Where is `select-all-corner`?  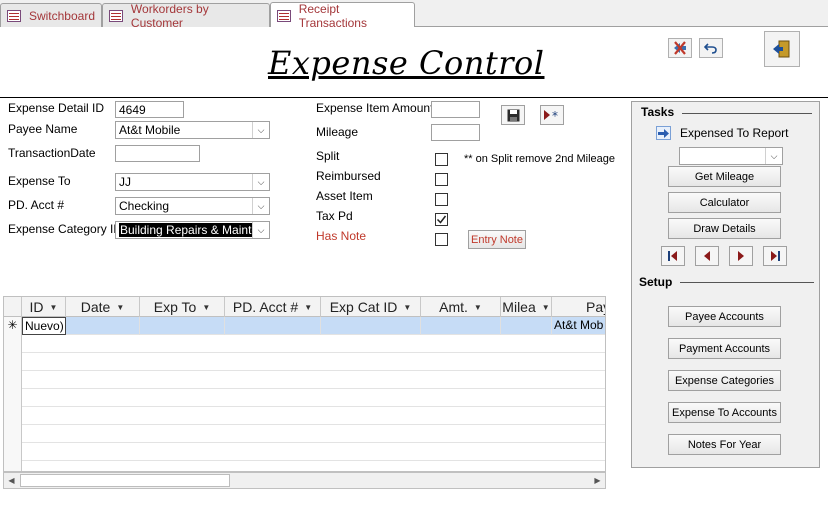
select-all-corner is located at coordinates (13, 307).